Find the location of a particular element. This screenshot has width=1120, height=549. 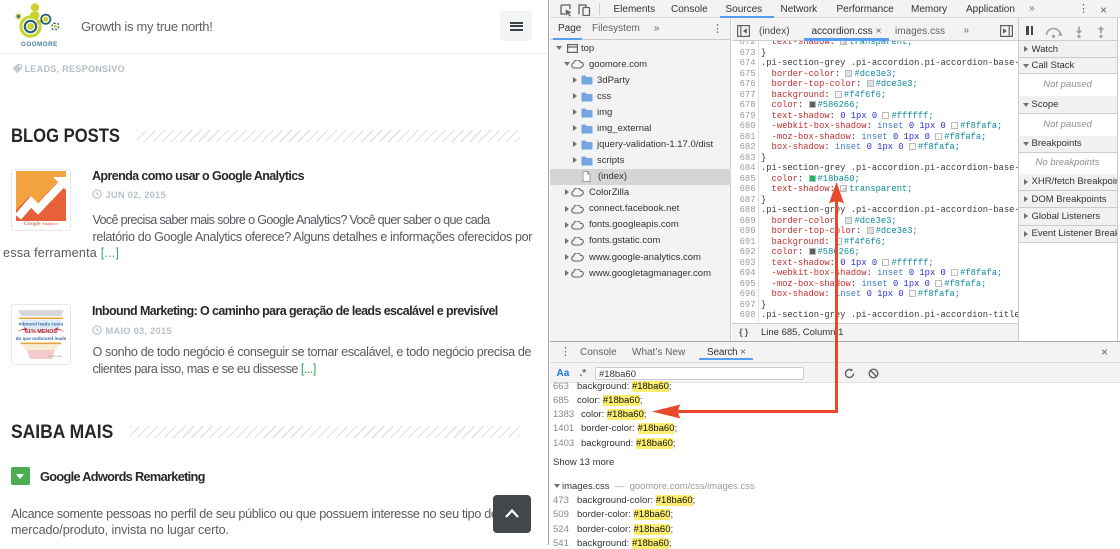

svg-text: hubspot data is located at coordinates (55, 356).